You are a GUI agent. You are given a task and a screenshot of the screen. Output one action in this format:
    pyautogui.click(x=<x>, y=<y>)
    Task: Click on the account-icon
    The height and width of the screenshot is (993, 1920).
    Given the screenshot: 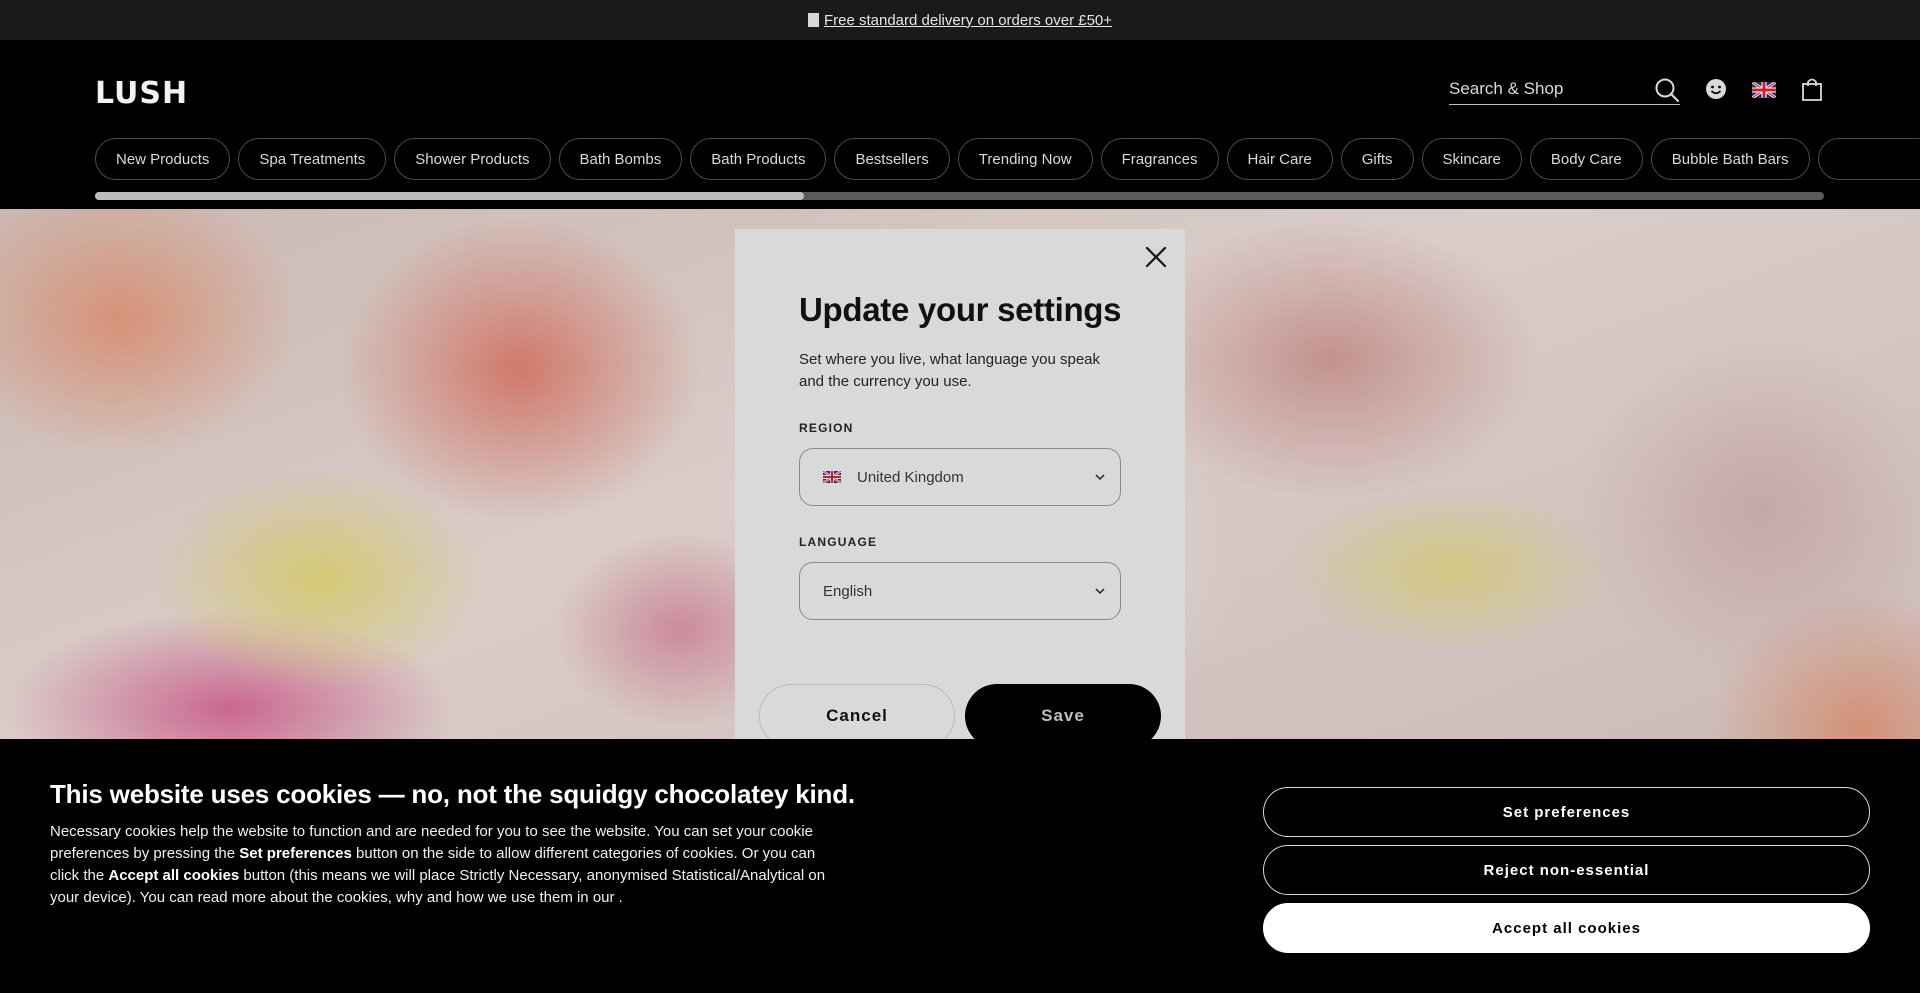 What is the action you would take?
    pyautogui.click(x=1716, y=89)
    